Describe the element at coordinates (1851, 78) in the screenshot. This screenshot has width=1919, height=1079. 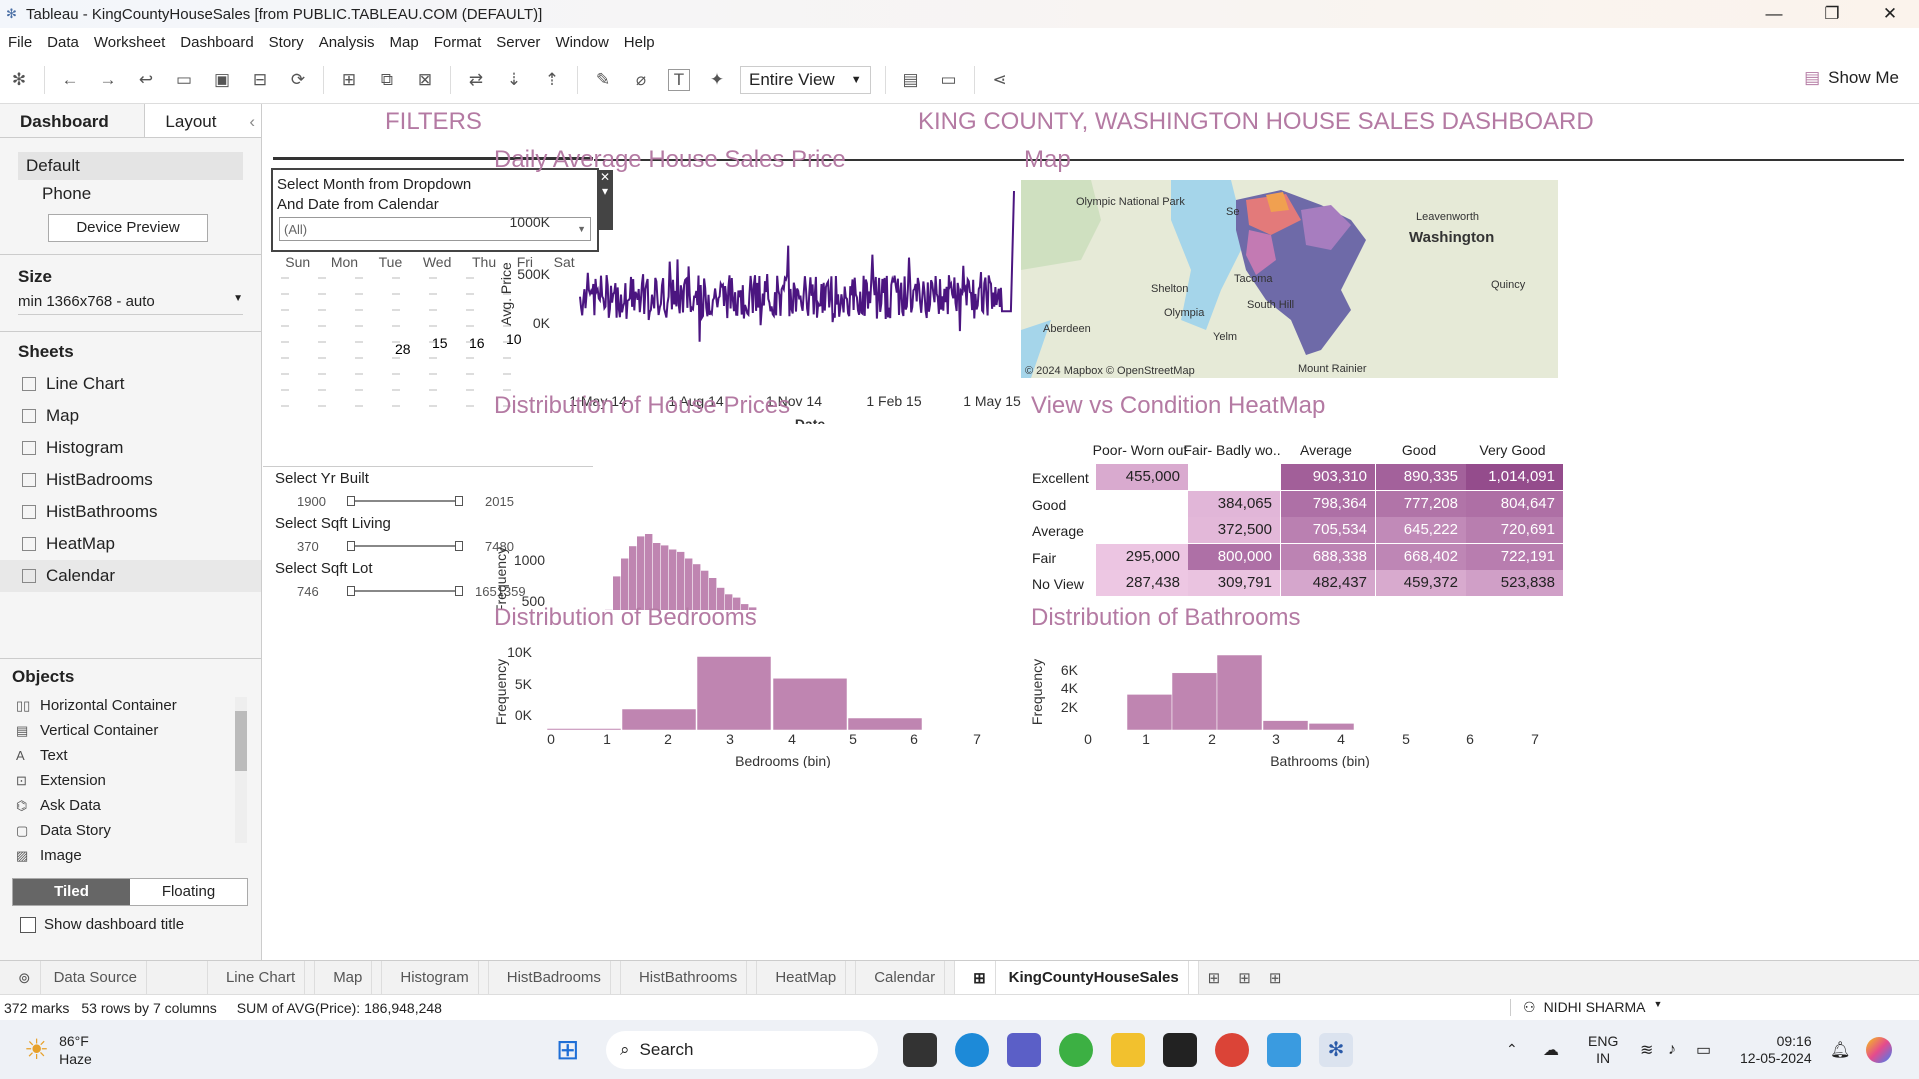
I see `show-me-button: ▤ Show Me` at that location.